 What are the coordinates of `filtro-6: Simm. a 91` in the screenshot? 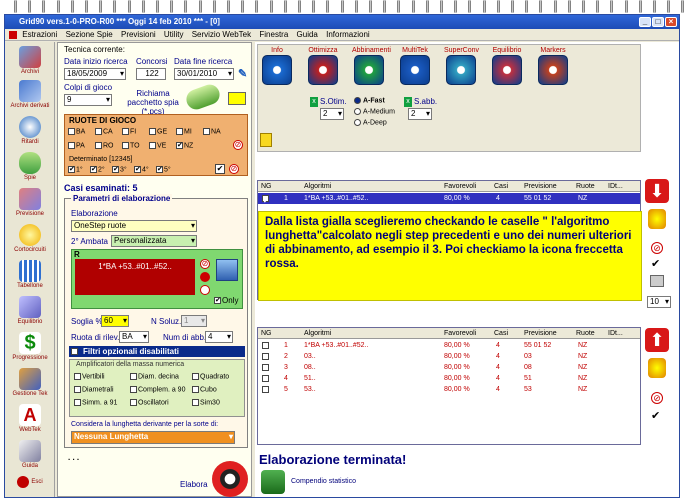 It's located at (95, 402).